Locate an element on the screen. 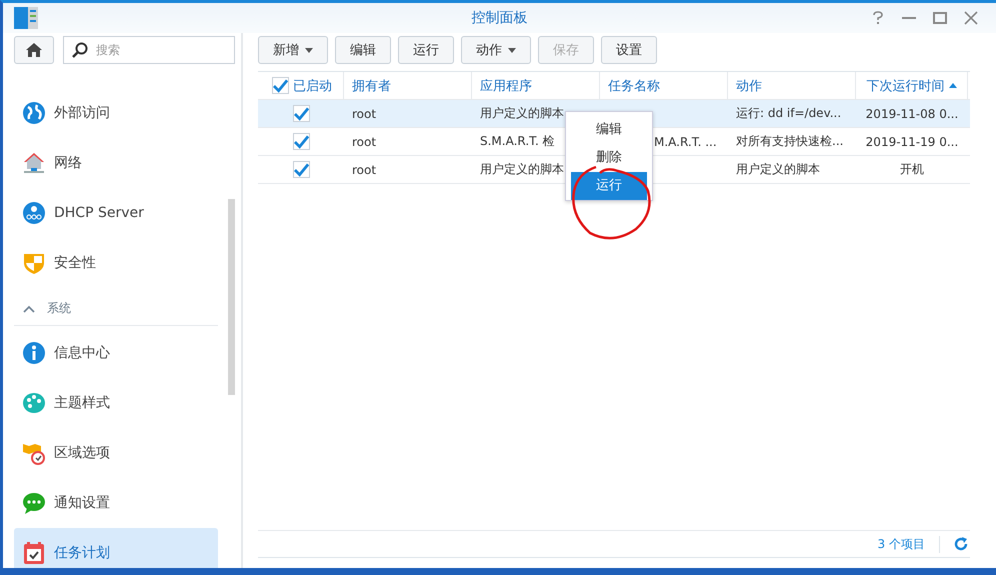  toolbar-button: 新增 is located at coordinates (293, 50).